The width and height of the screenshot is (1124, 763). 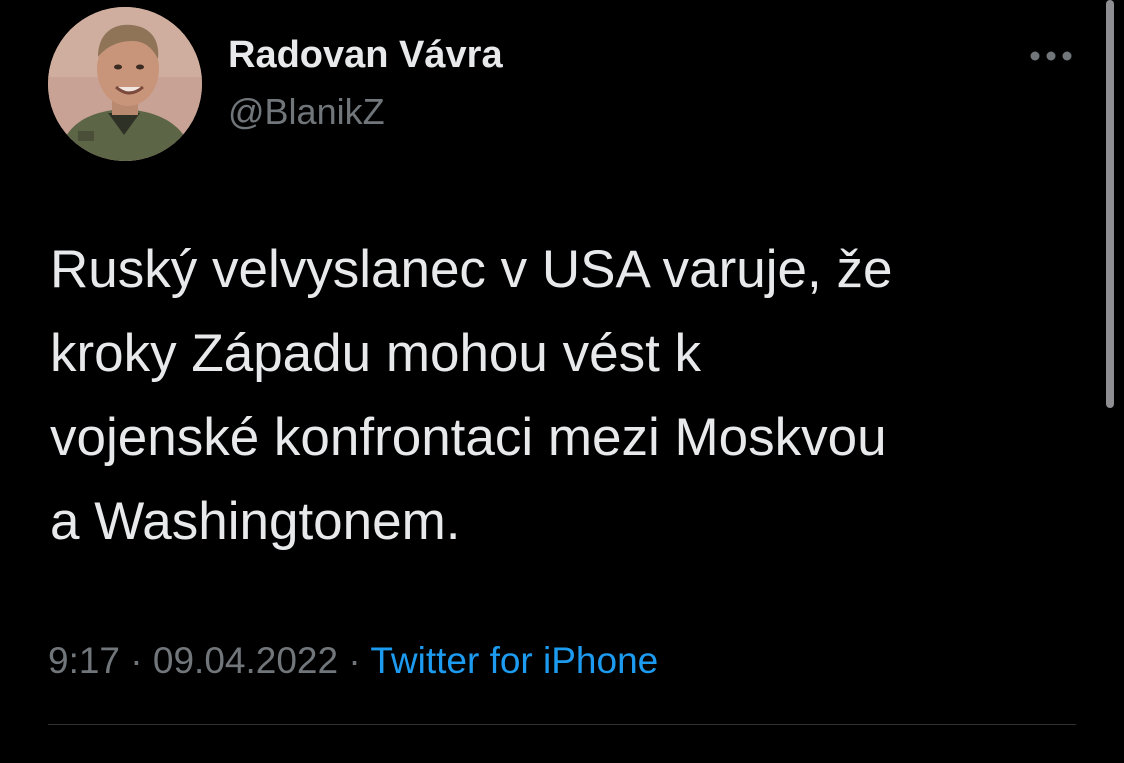 I want to click on avatar, so click(x=125, y=84).